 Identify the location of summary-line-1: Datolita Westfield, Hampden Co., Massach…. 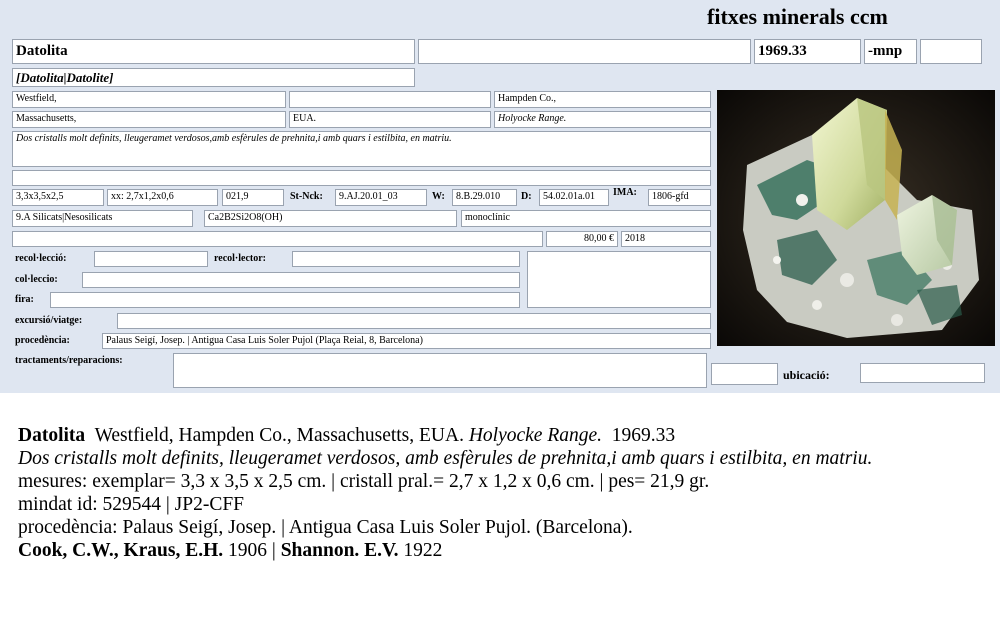
(503, 435).